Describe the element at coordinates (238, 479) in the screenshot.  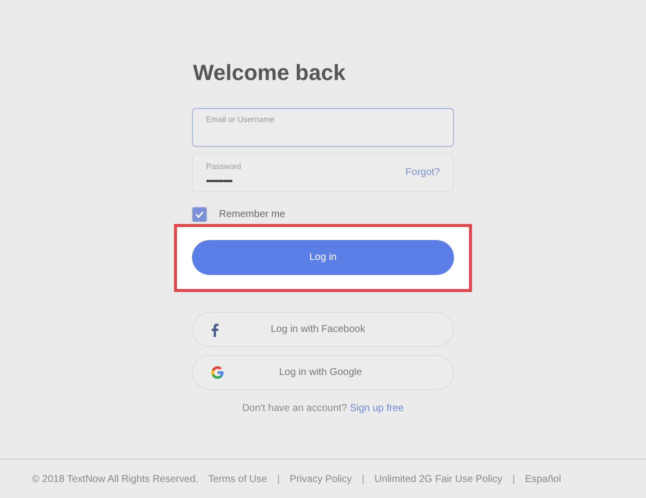
I see `footer-link: Terms of Use` at that location.